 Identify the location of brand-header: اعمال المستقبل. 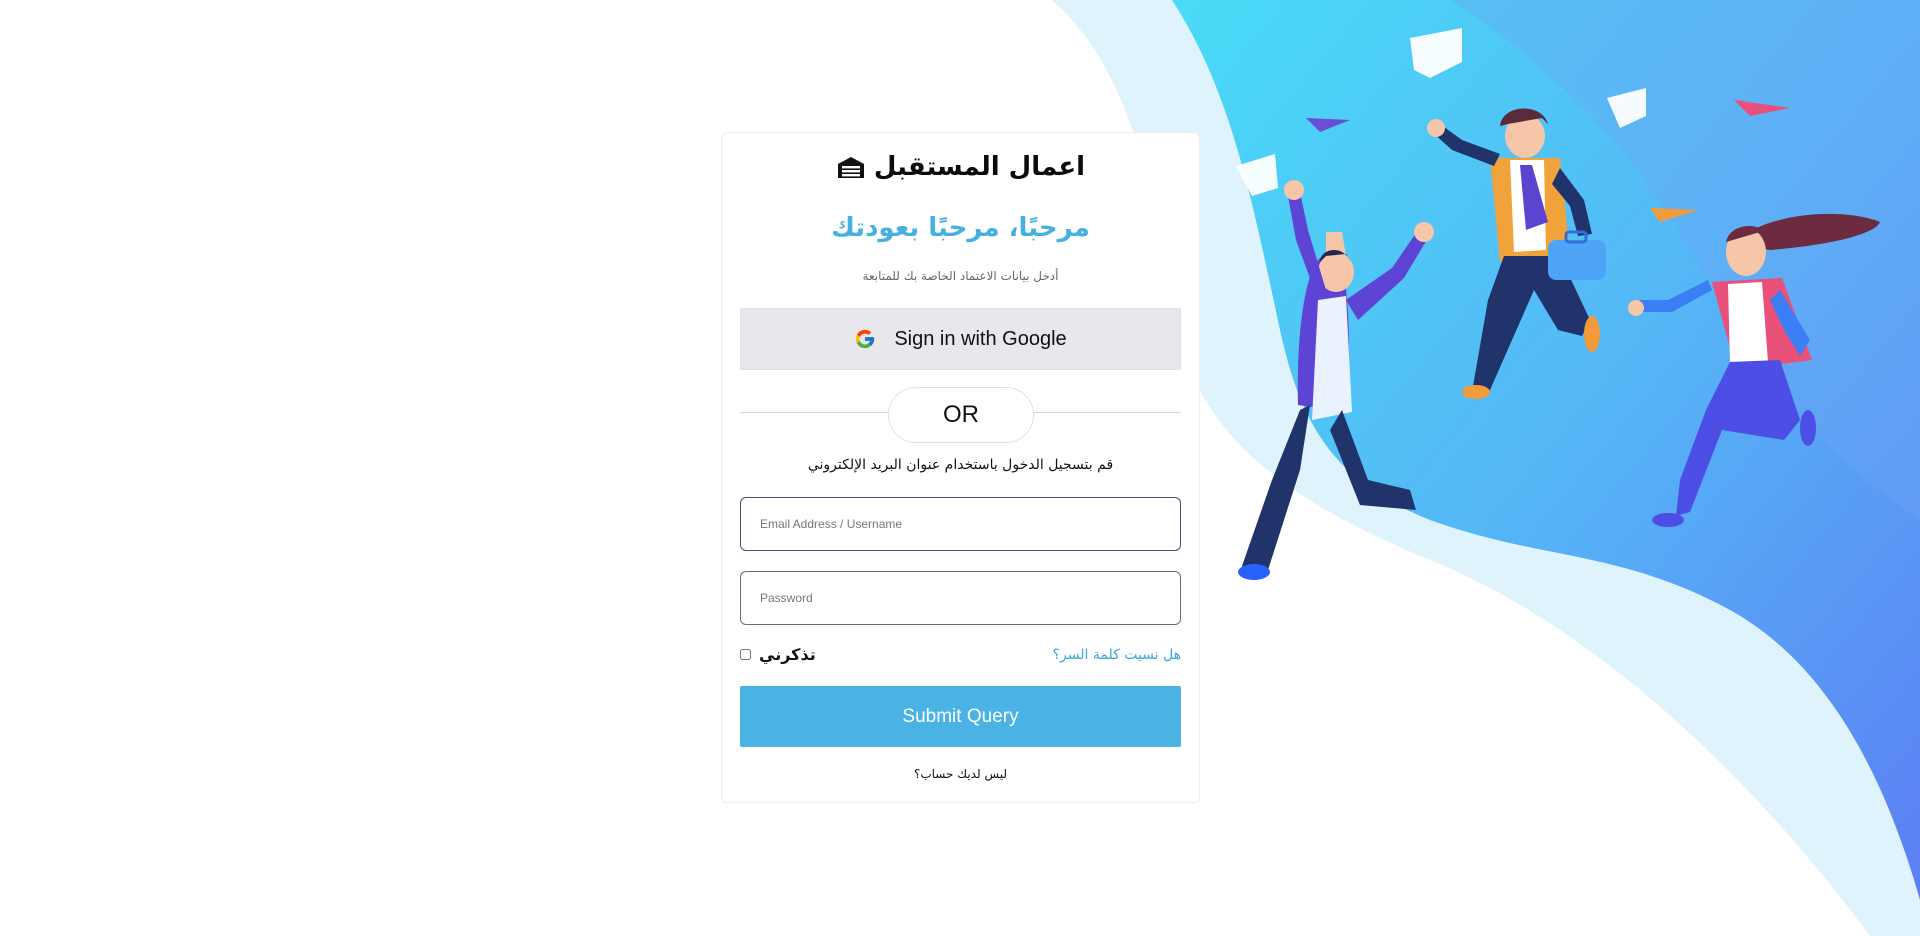
(960, 167).